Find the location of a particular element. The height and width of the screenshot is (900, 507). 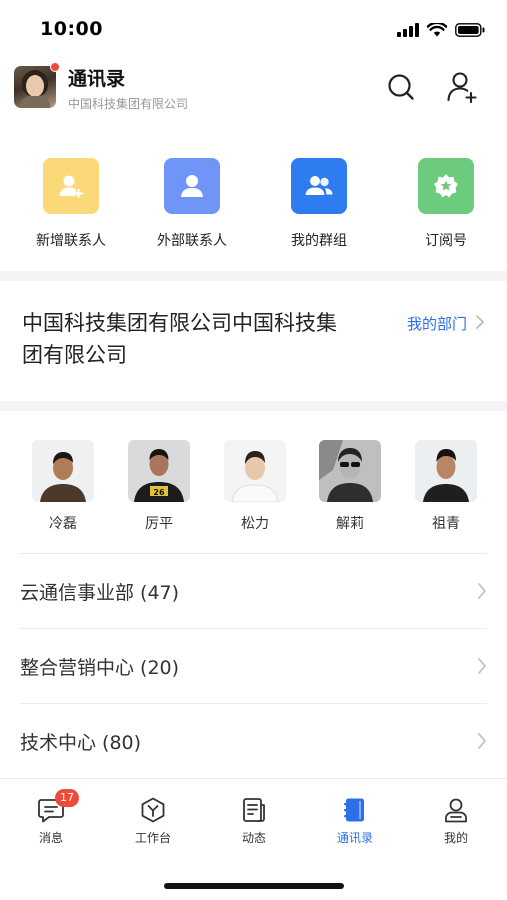

quick-add-contact: 新增联系人 is located at coordinates (71, 204).